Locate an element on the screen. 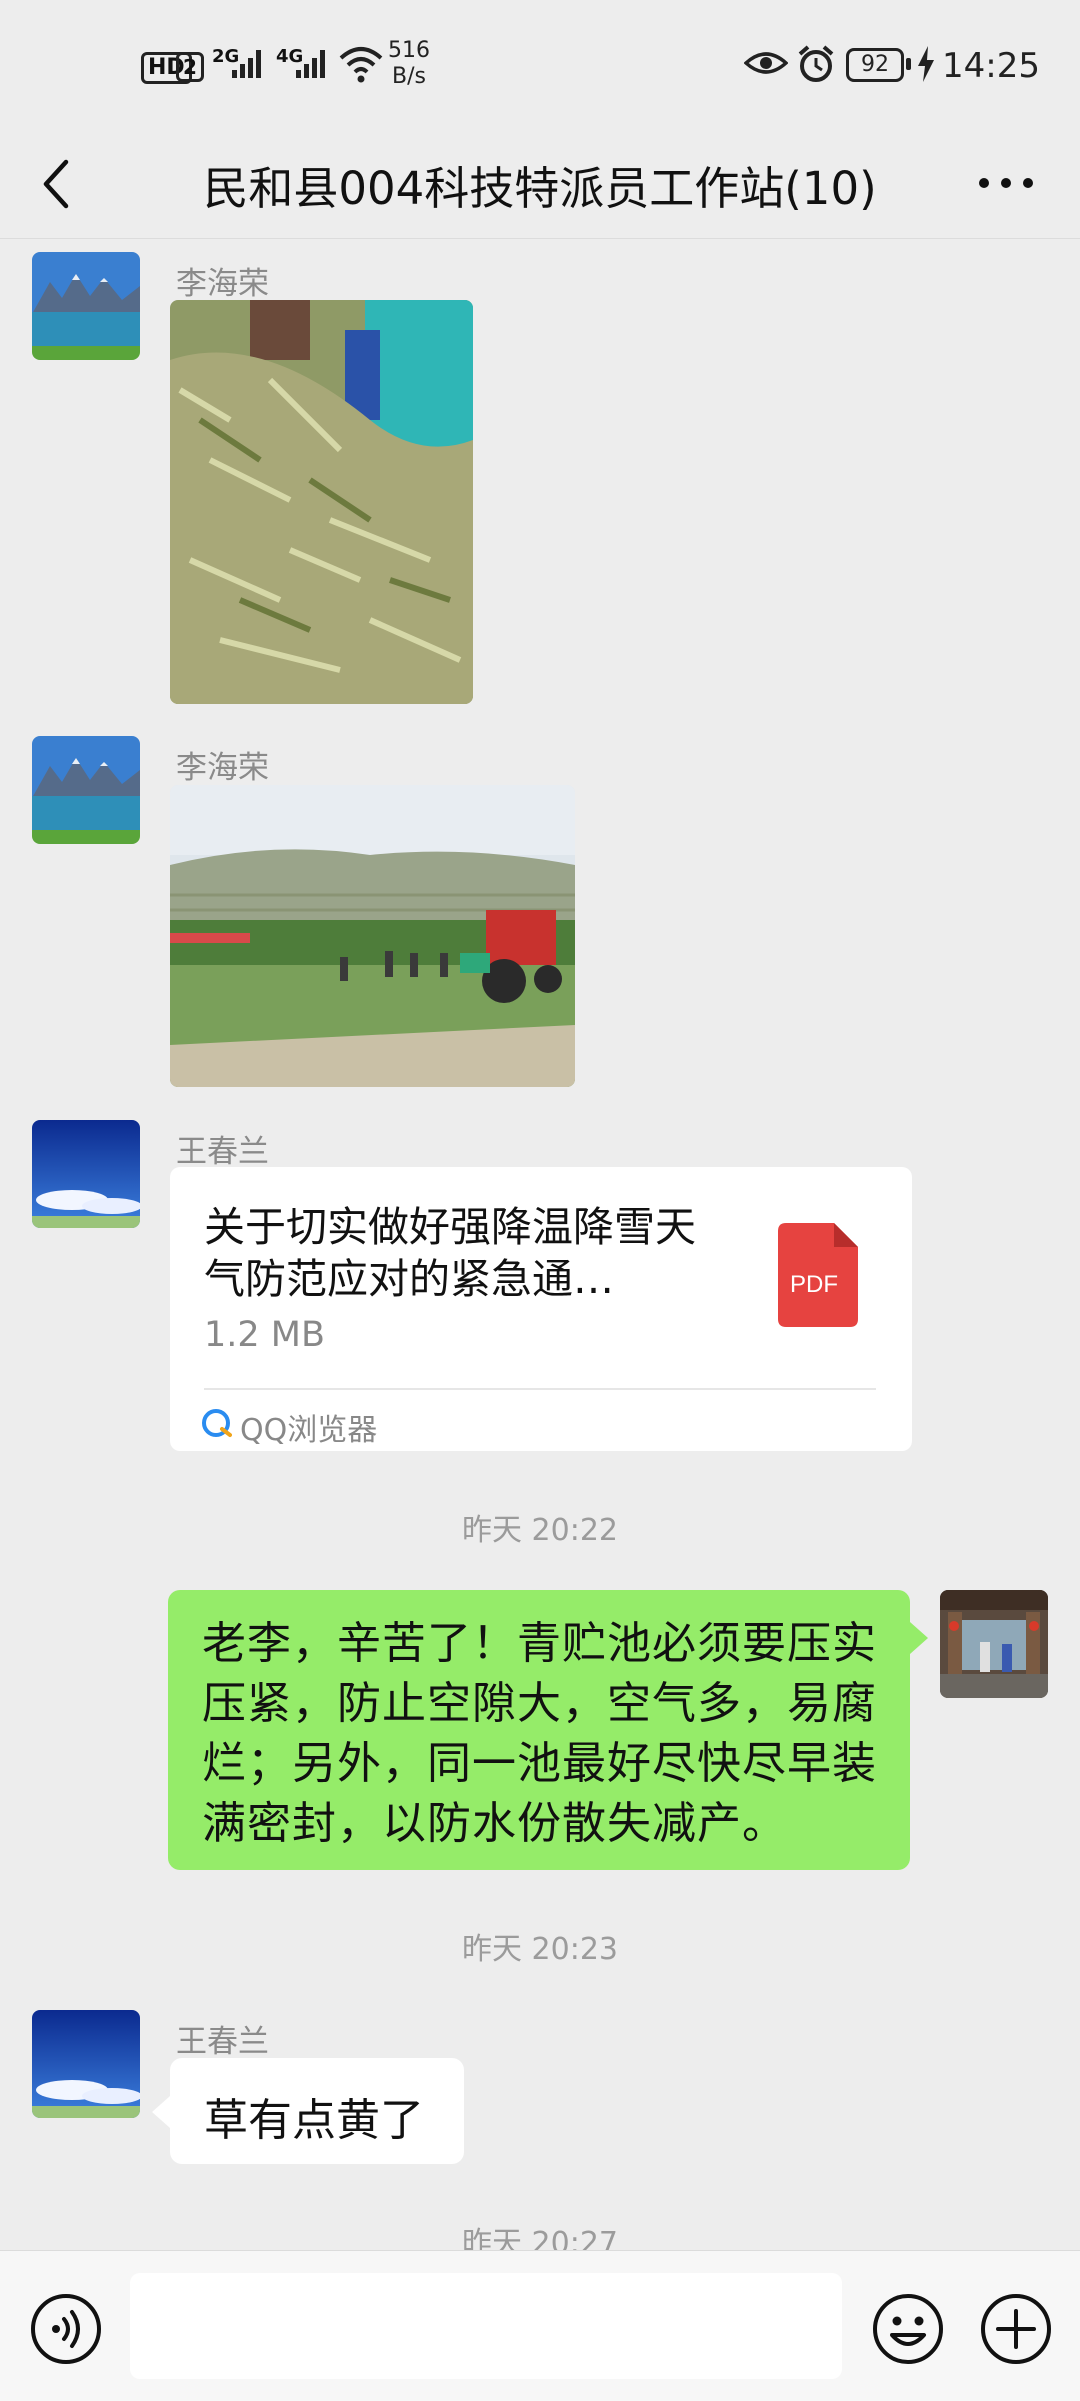  timestamp: 昨天 20:23 is located at coordinates (540, 1949).